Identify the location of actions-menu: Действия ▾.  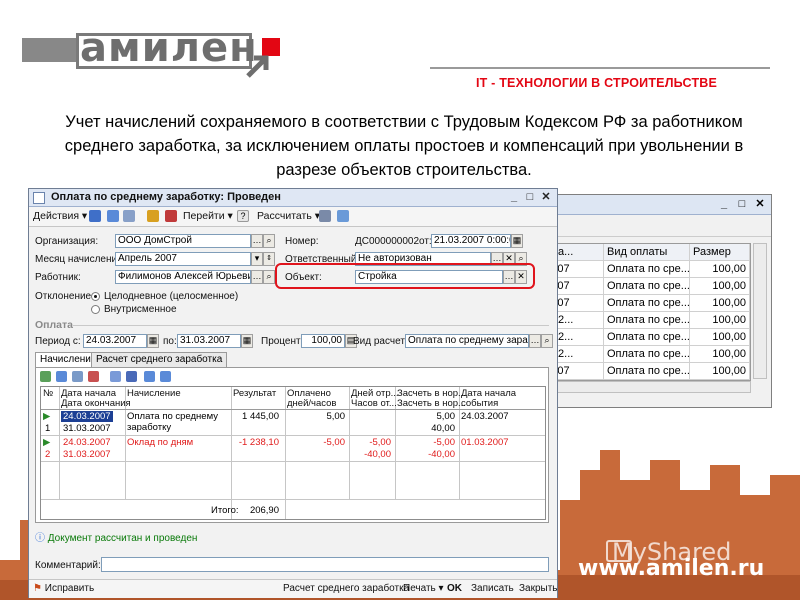
(60, 216).